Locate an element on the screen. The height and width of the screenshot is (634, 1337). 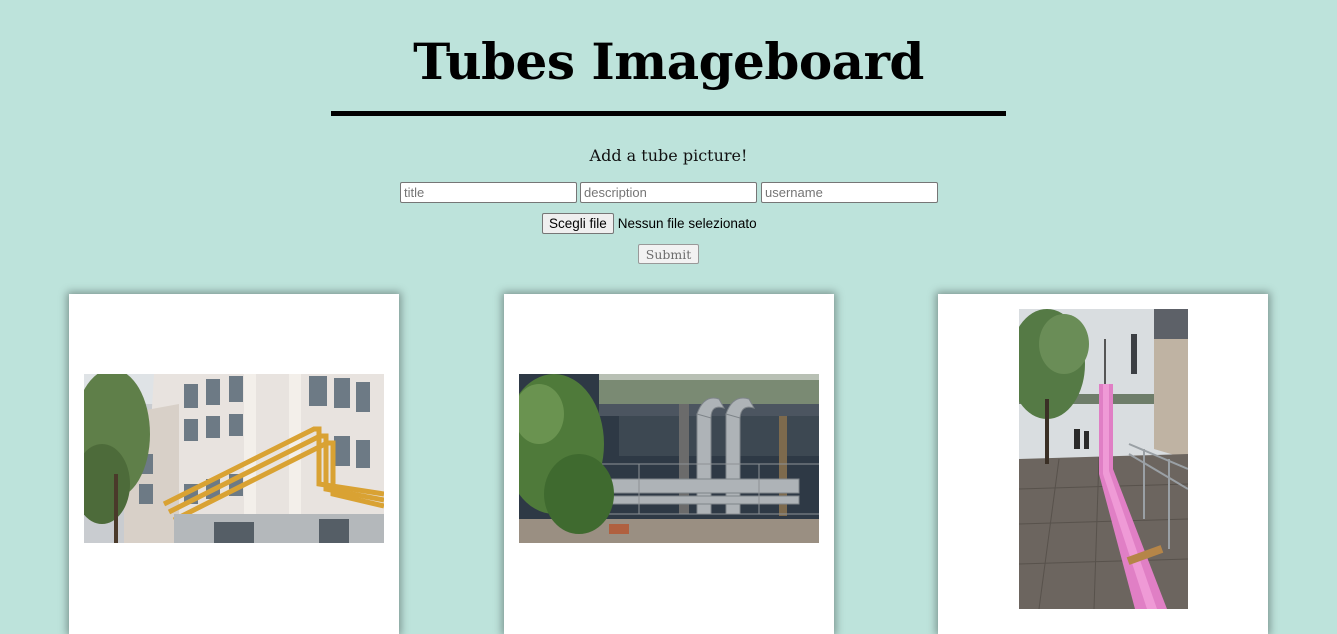
title-divider is located at coordinates (668, 113).